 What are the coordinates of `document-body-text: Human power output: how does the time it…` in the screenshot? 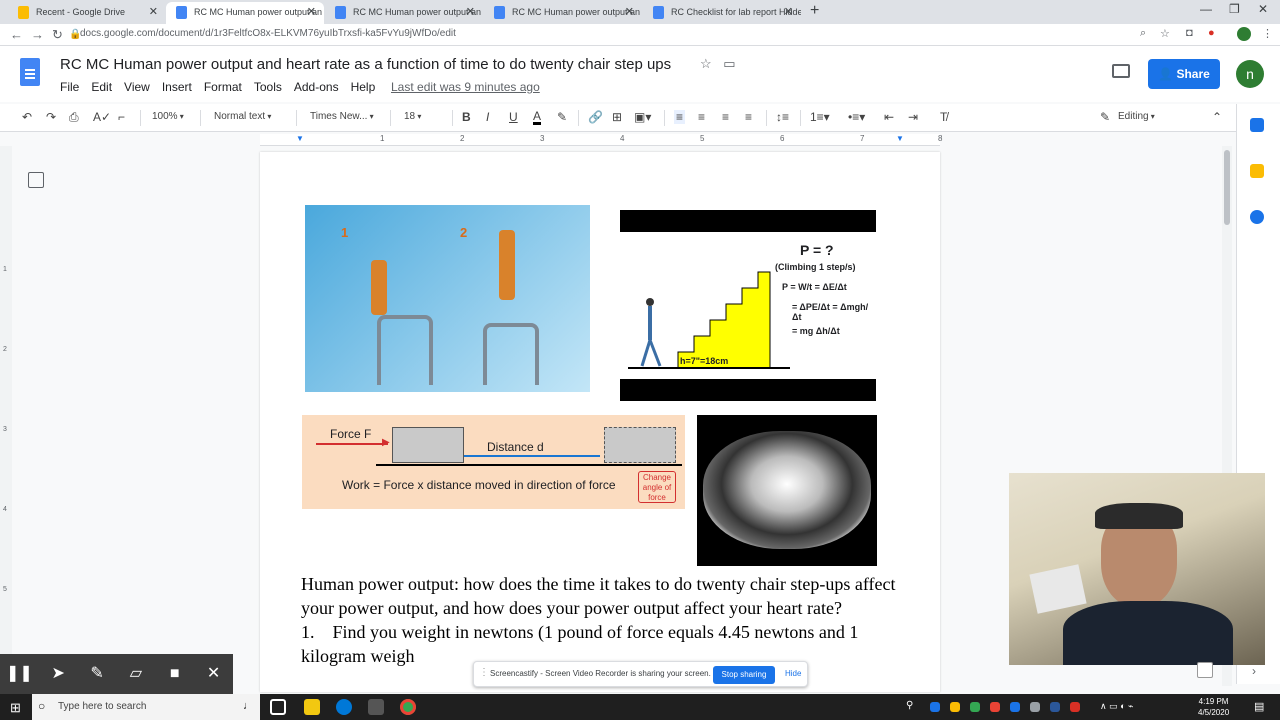 It's located at (601, 620).